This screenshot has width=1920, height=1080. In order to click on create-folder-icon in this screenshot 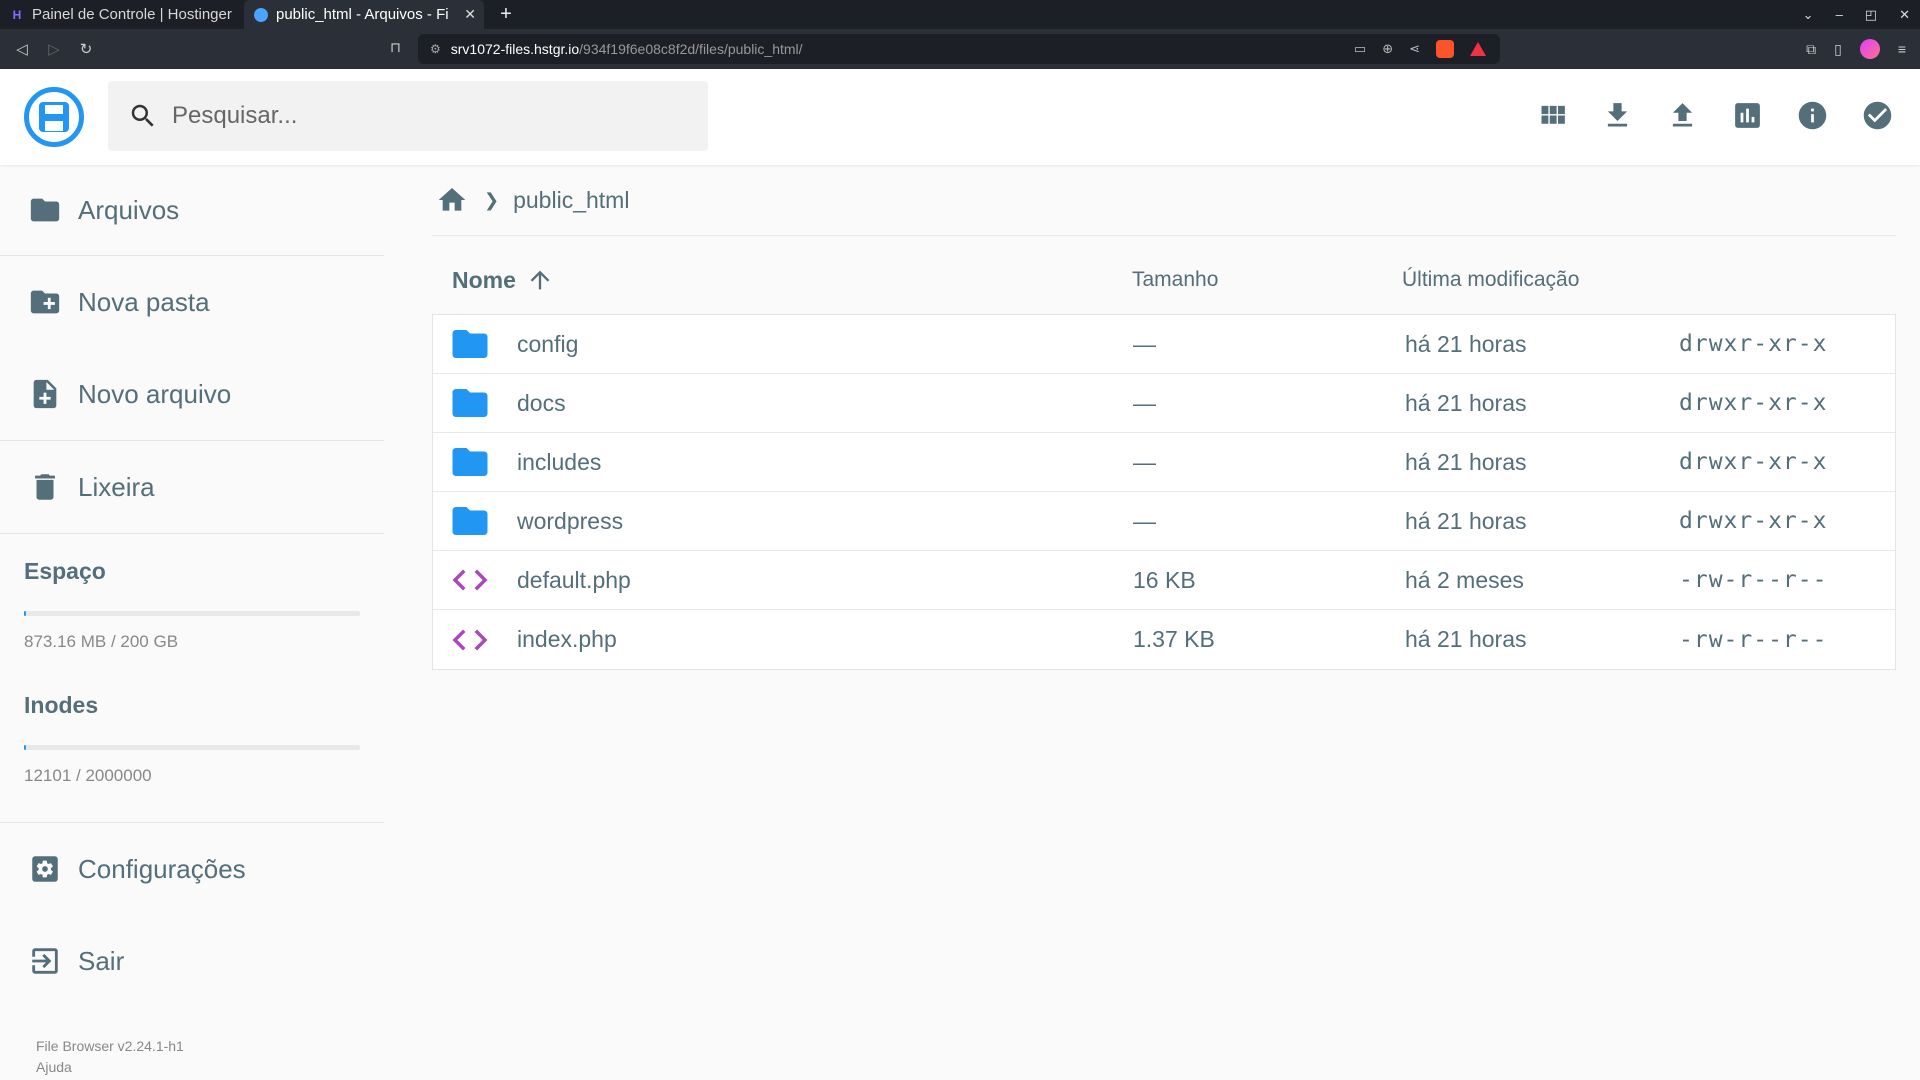, I will do `click(45, 302)`.